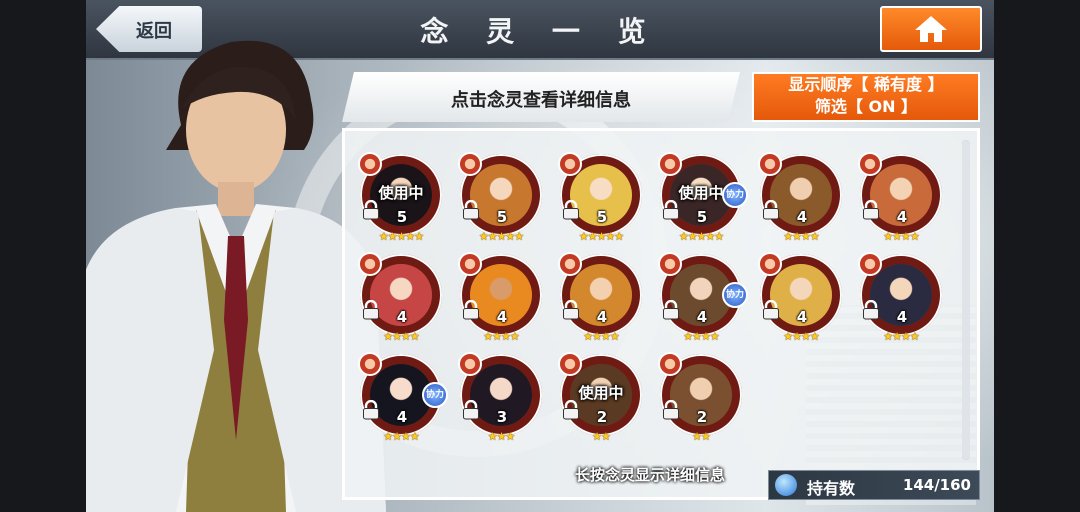  What do you see at coordinates (649, 475) in the screenshot?
I see `long-press-hint: 长按念灵显示详细信息` at bounding box center [649, 475].